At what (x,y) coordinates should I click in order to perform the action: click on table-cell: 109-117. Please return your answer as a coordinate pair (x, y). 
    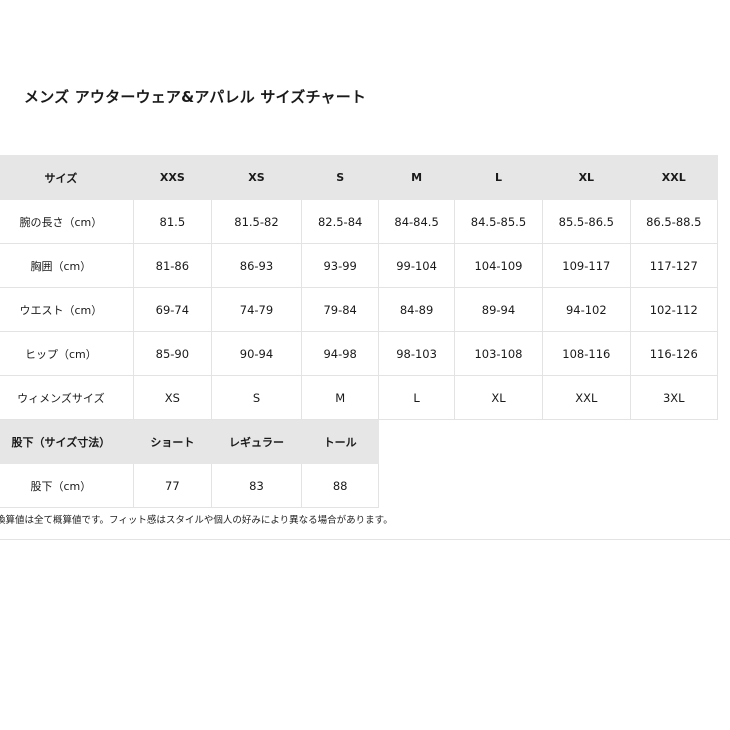
    Looking at the image, I should click on (586, 265).